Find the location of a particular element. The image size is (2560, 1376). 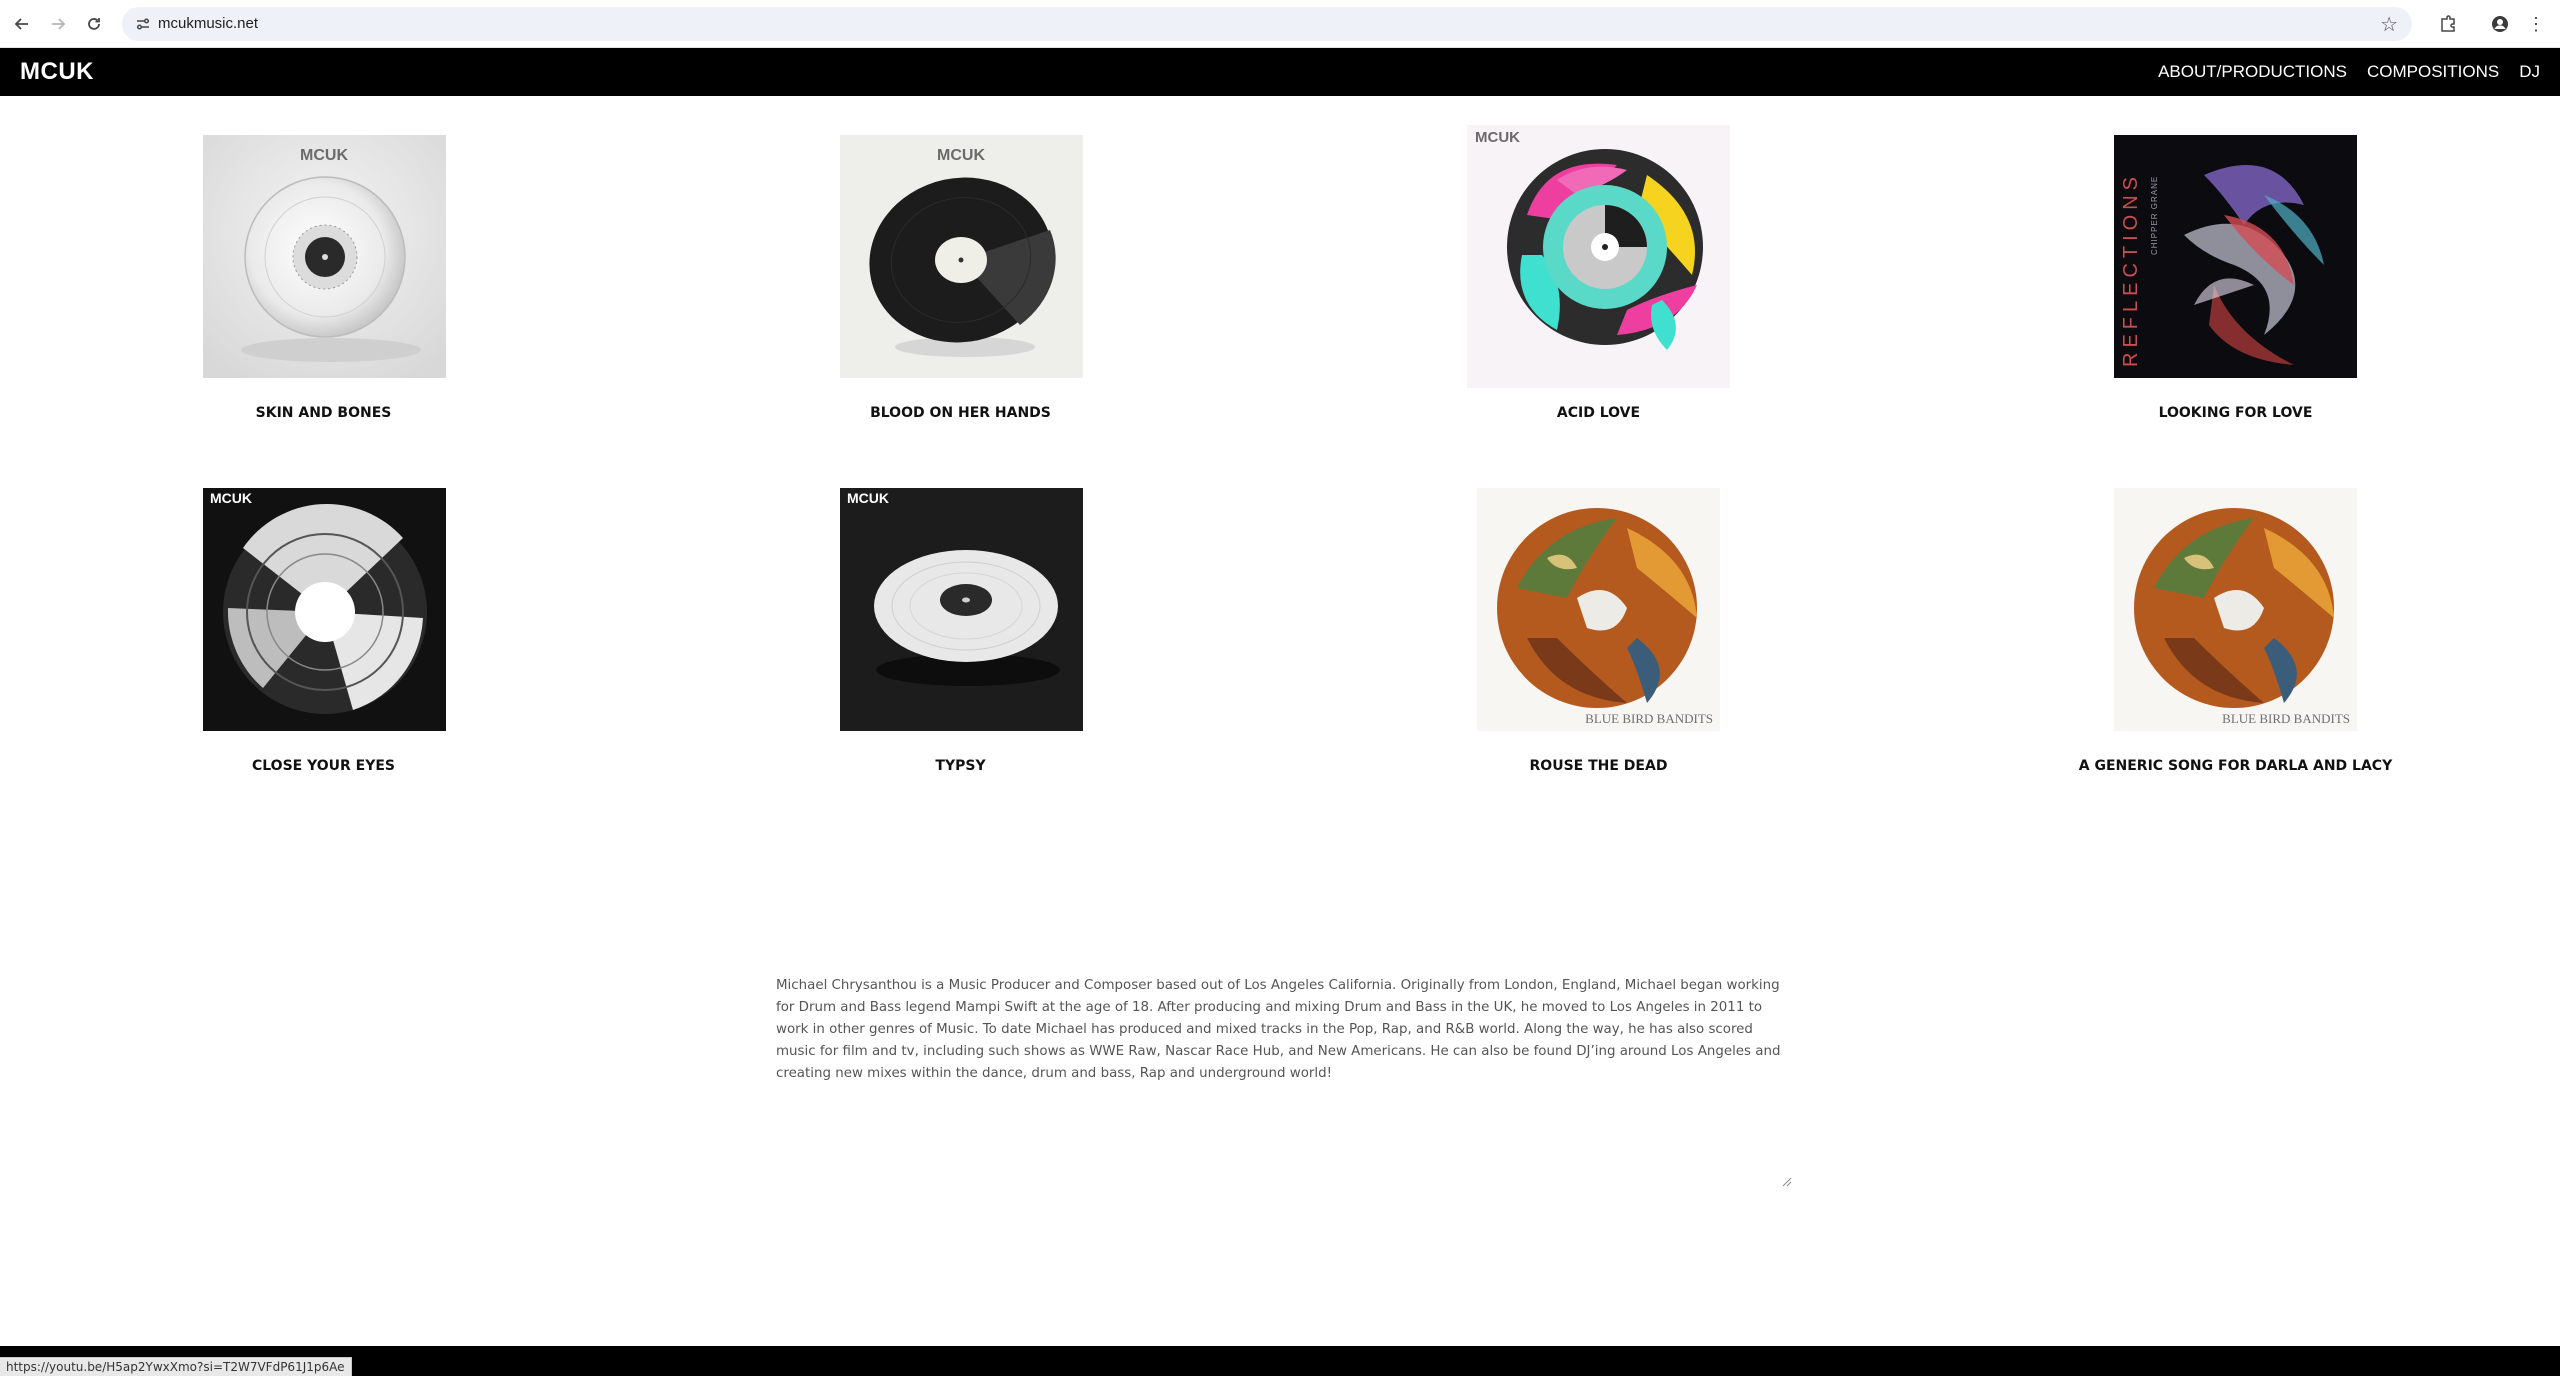

site-info-icon is located at coordinates (143, 24).